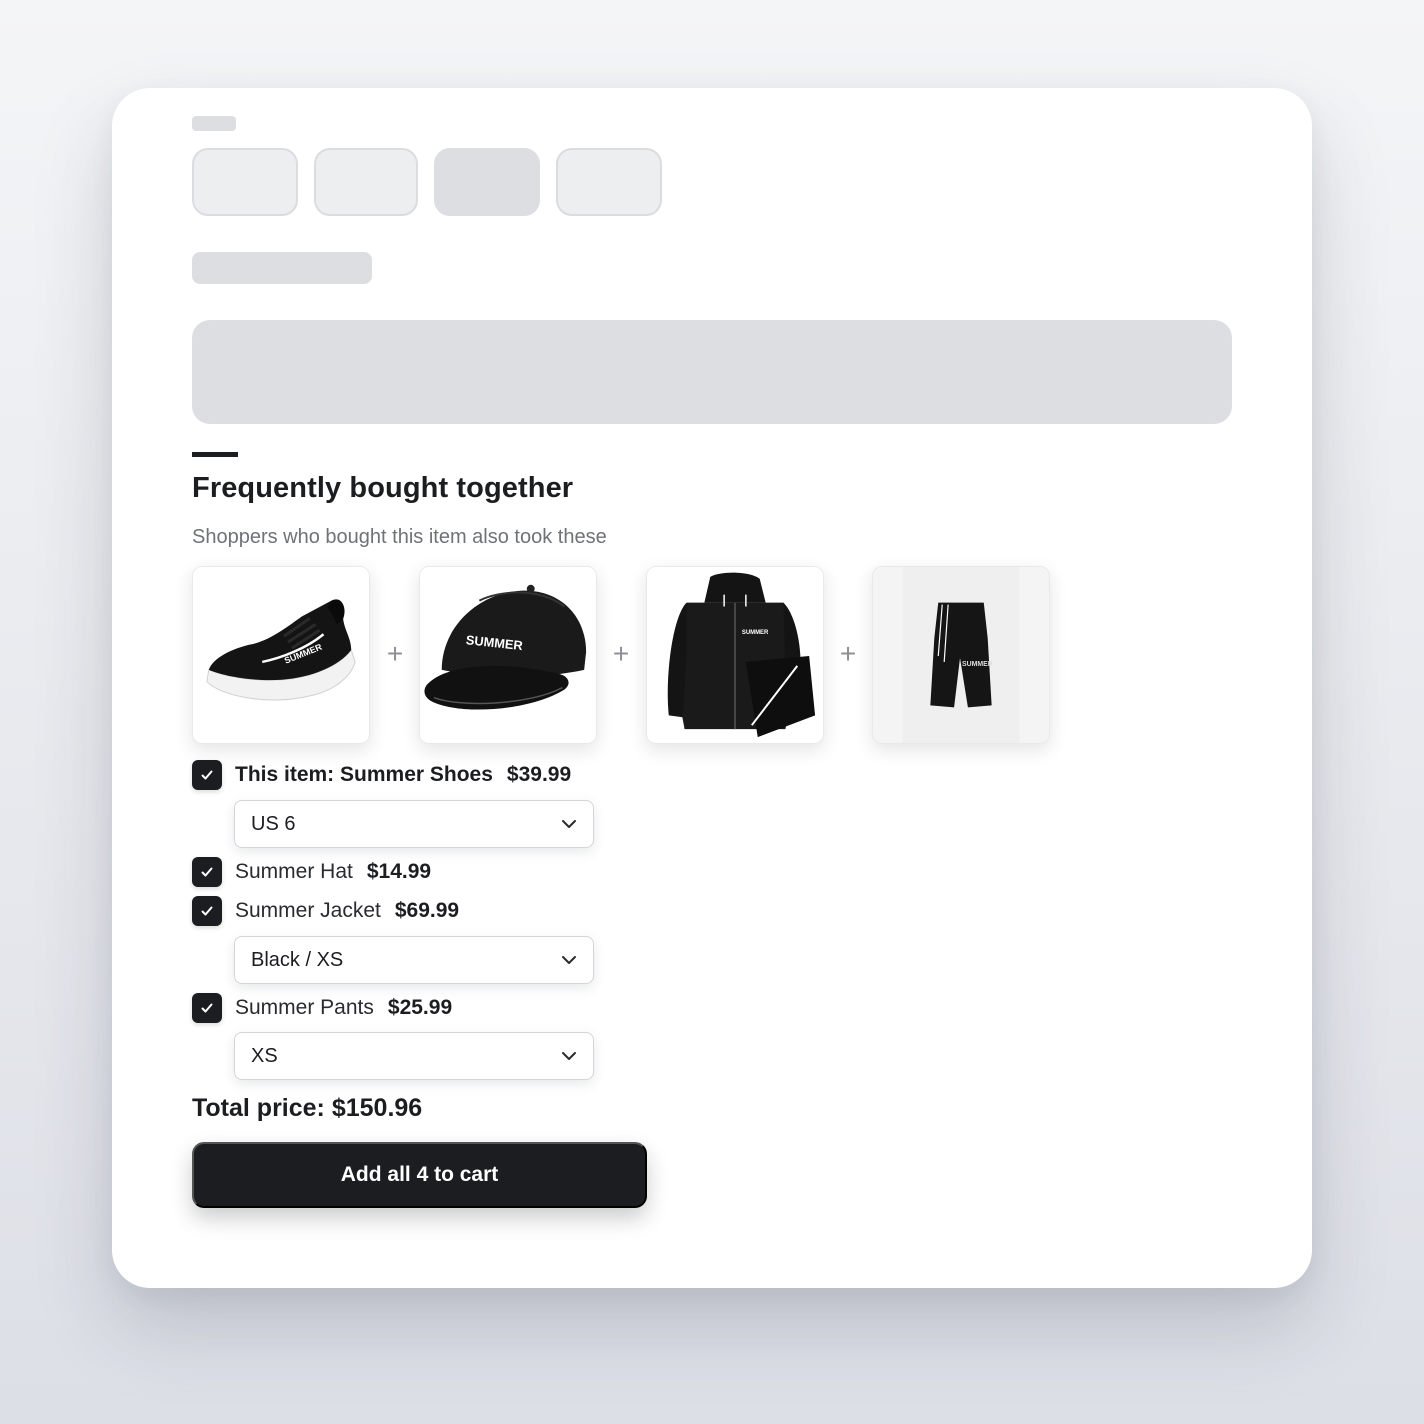 The height and width of the screenshot is (1424, 1424). I want to click on item-row-shoes: This item: Summer Shoes $39.99, so click(381, 775).